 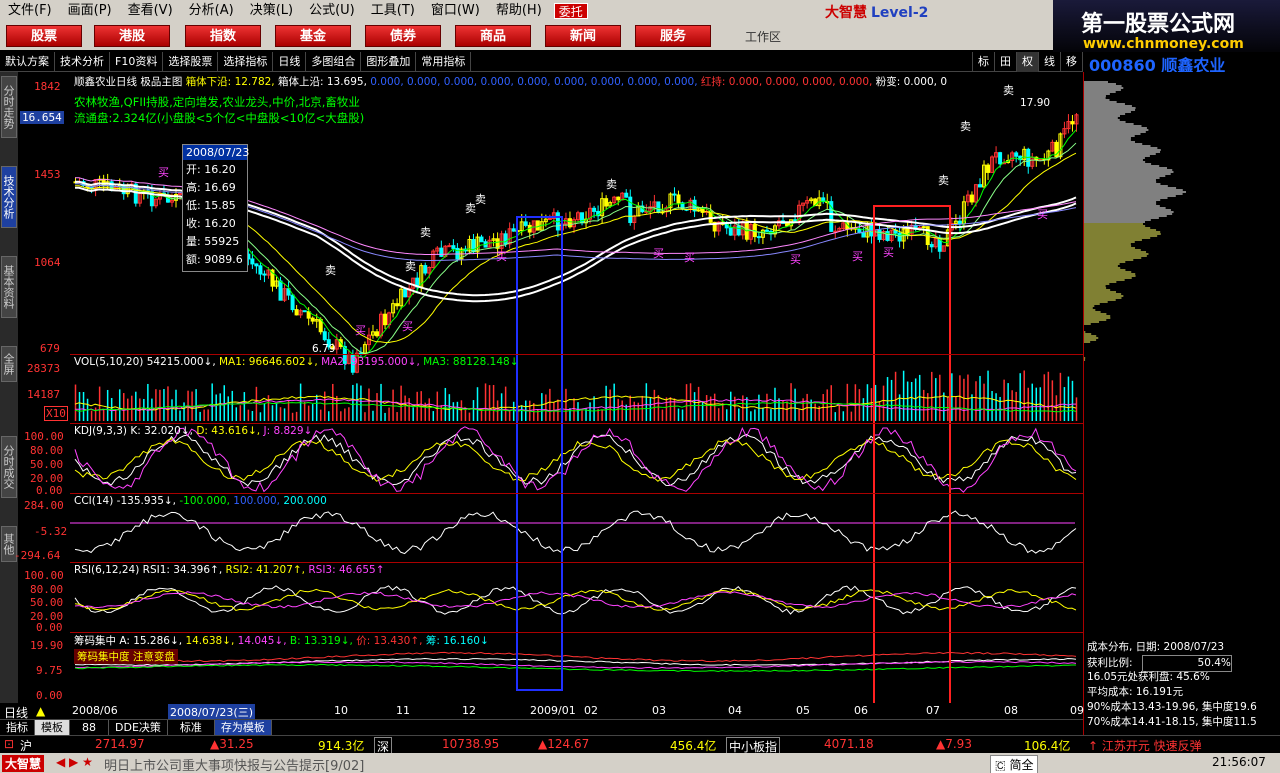 I want to click on tab-hk: 港股, so click(x=132, y=36).